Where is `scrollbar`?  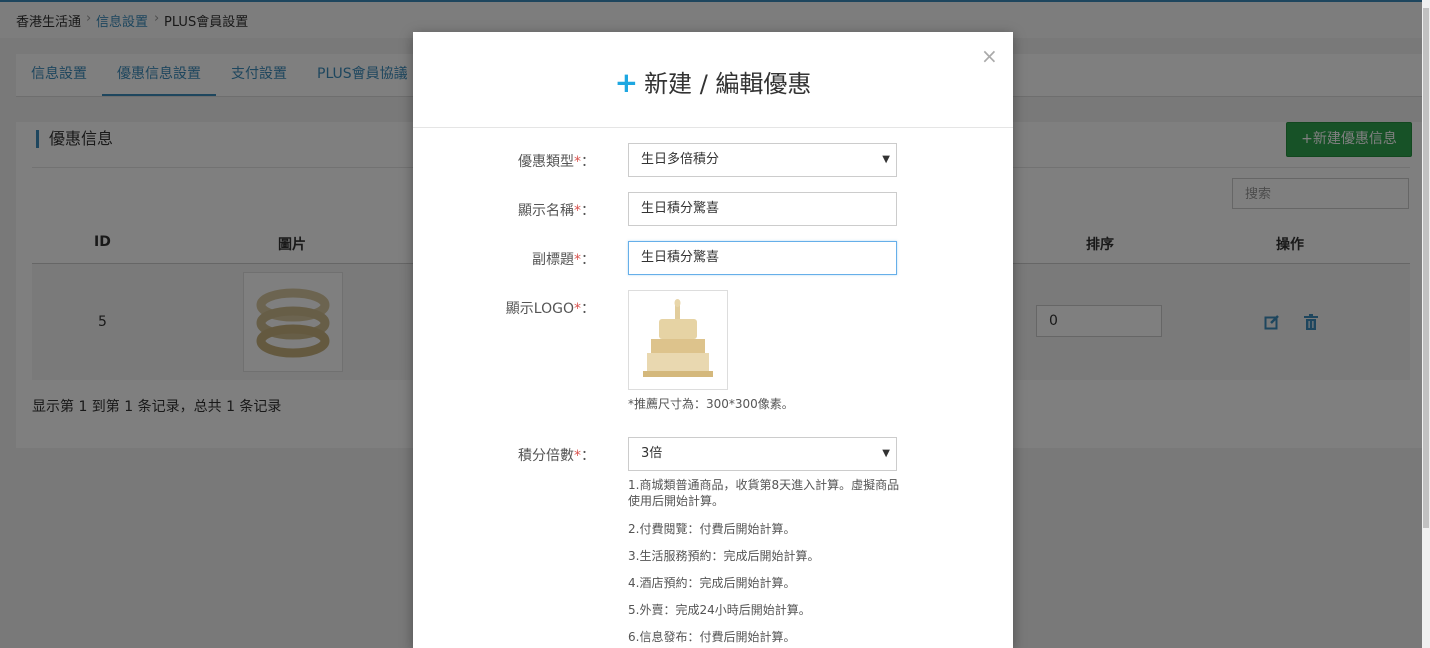 scrollbar is located at coordinates (1426, 324).